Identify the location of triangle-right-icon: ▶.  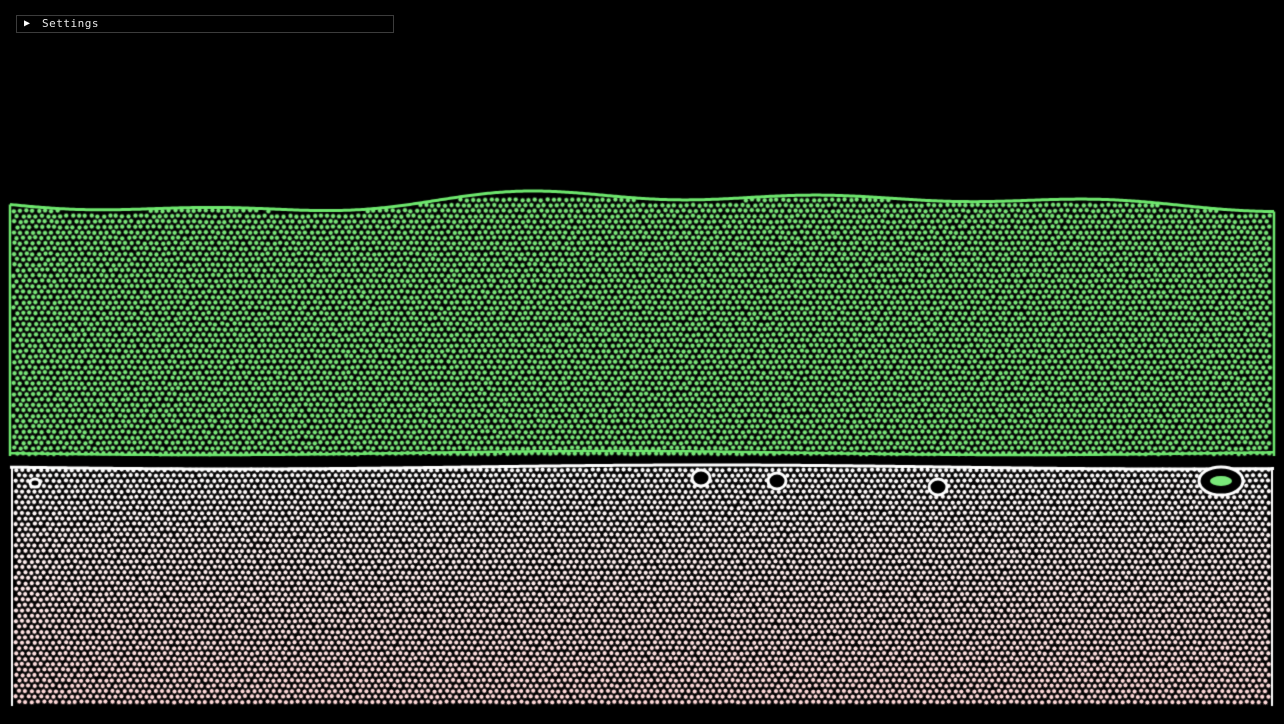
(27, 24).